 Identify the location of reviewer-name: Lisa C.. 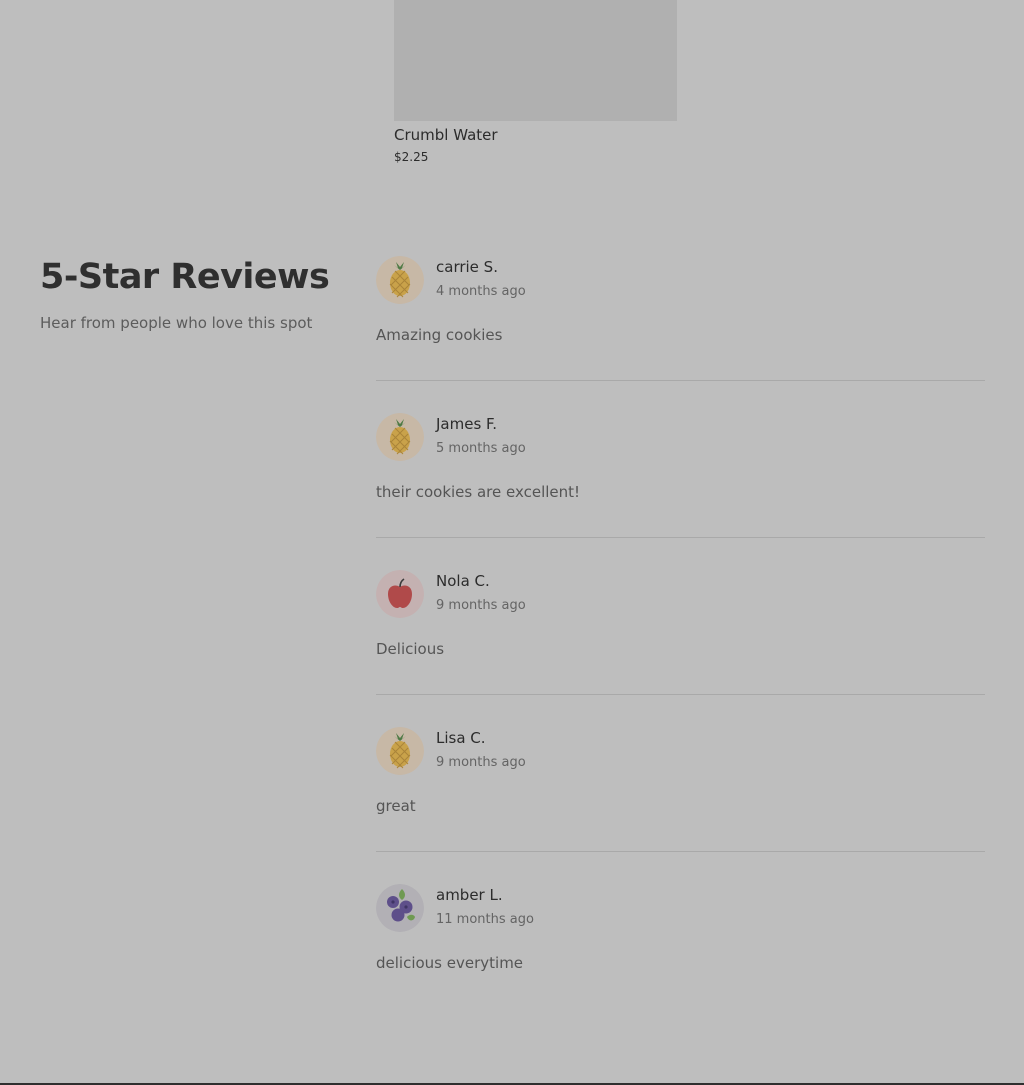
(461, 738).